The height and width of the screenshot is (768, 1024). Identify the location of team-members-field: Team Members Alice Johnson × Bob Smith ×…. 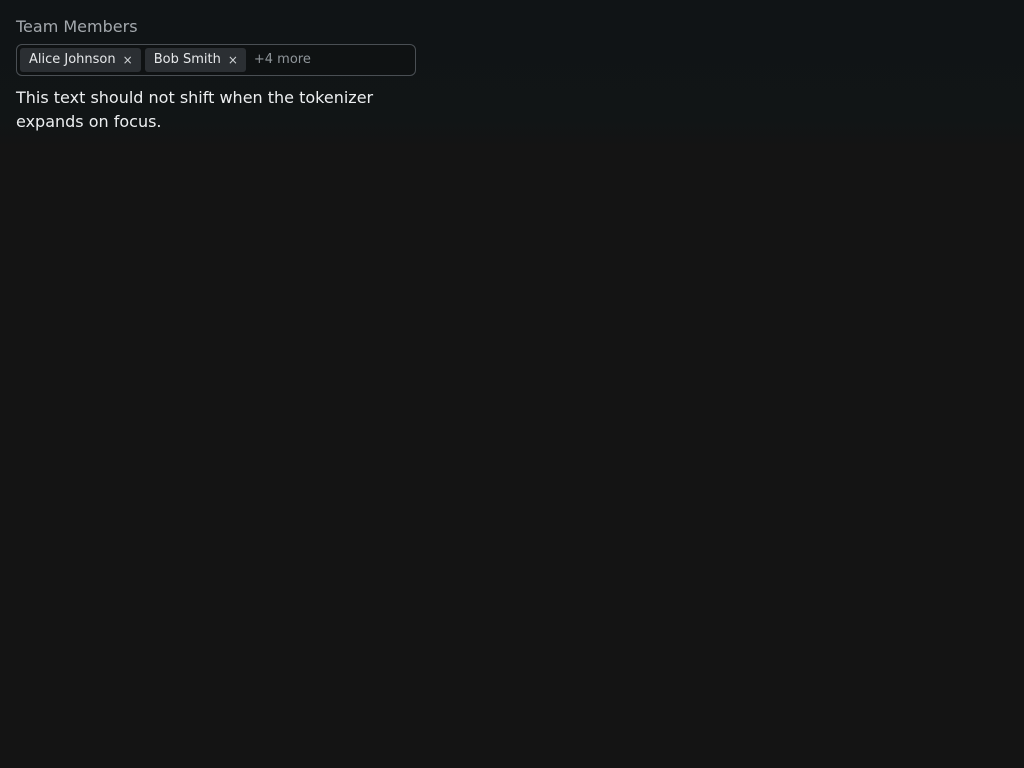
(216, 75).